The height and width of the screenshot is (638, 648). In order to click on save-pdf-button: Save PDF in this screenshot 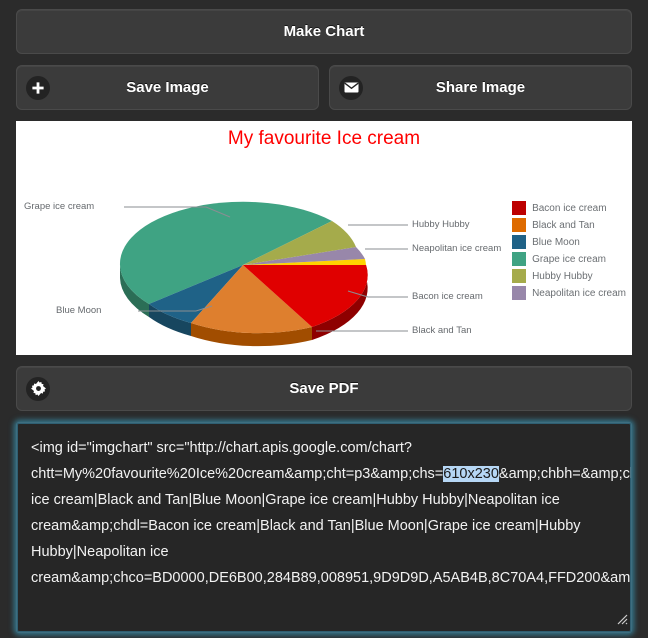, I will do `click(324, 388)`.